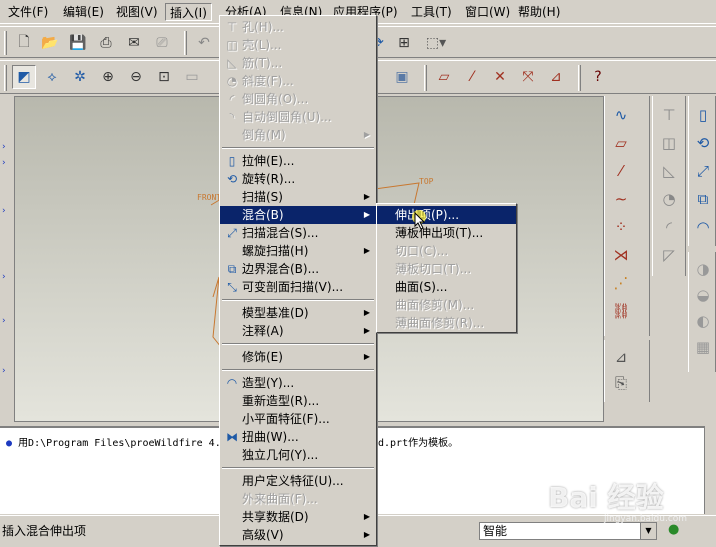 Image resolution: width=716 pixels, height=547 pixels. I want to click on note-icon: ⊿, so click(621, 357).